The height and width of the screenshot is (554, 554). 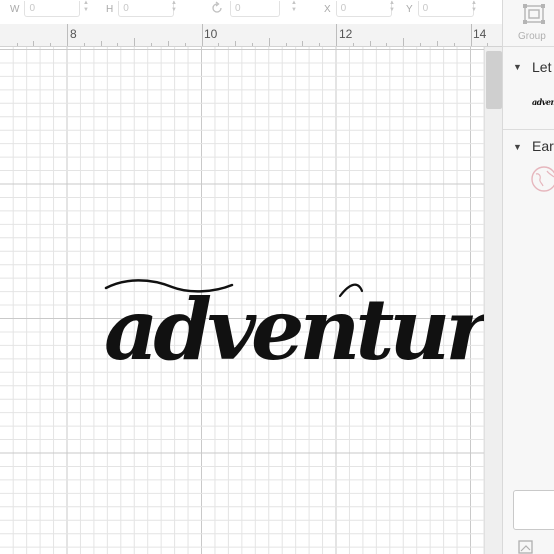 I want to click on x-stepper: ▲ ▼, so click(x=392, y=8).